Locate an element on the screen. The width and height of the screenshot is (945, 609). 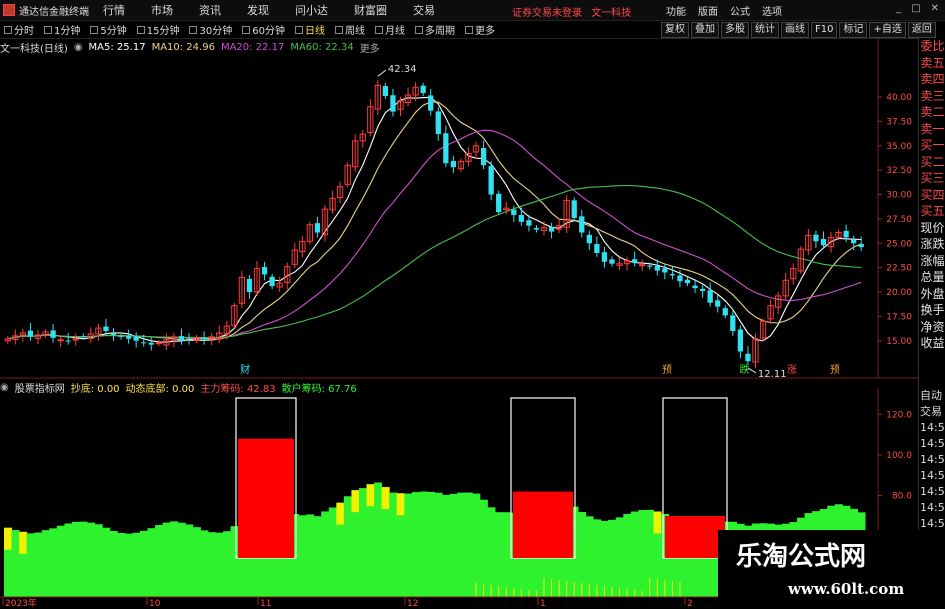
period-label: 5分钟 is located at coordinates (113, 31).